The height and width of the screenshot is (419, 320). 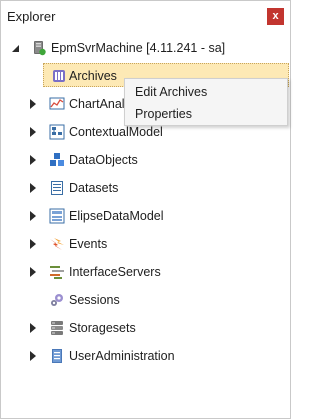 I want to click on titlebar: Explorer x, so click(x=145, y=17).